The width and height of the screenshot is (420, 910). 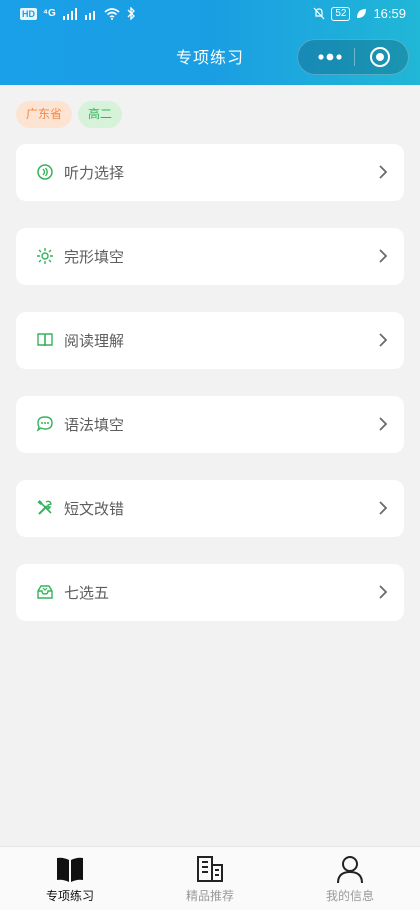 What do you see at coordinates (131, 13) in the screenshot?
I see `bluetooth-icon` at bounding box center [131, 13].